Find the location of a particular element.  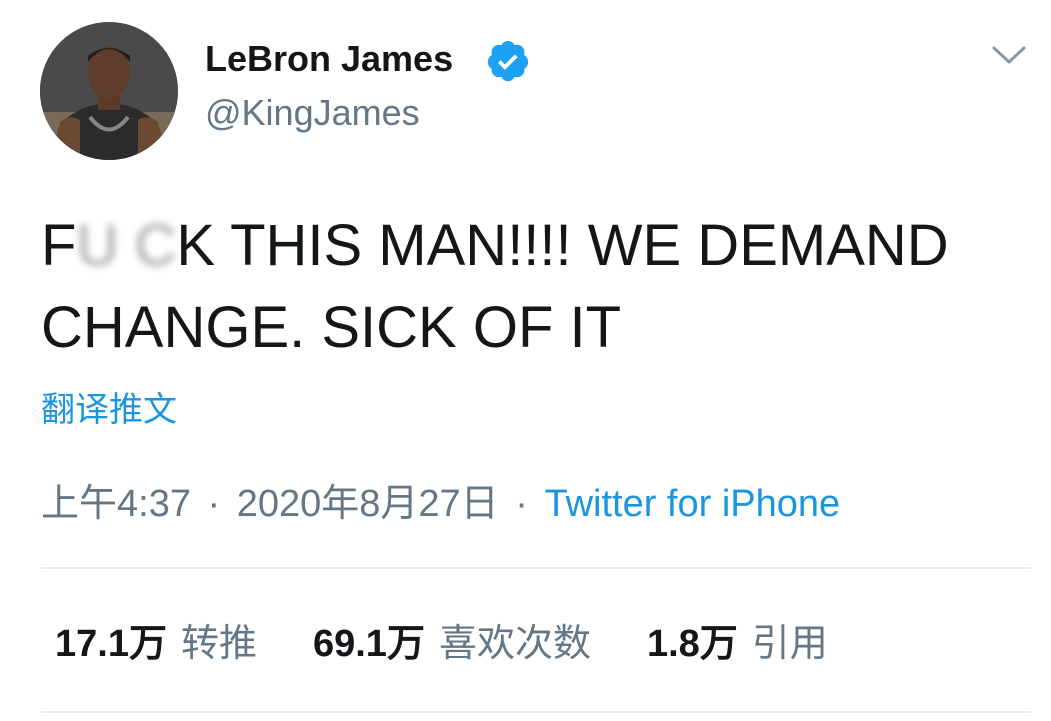

translate-tweet-link: 翻译推文 is located at coordinates (109, 406).